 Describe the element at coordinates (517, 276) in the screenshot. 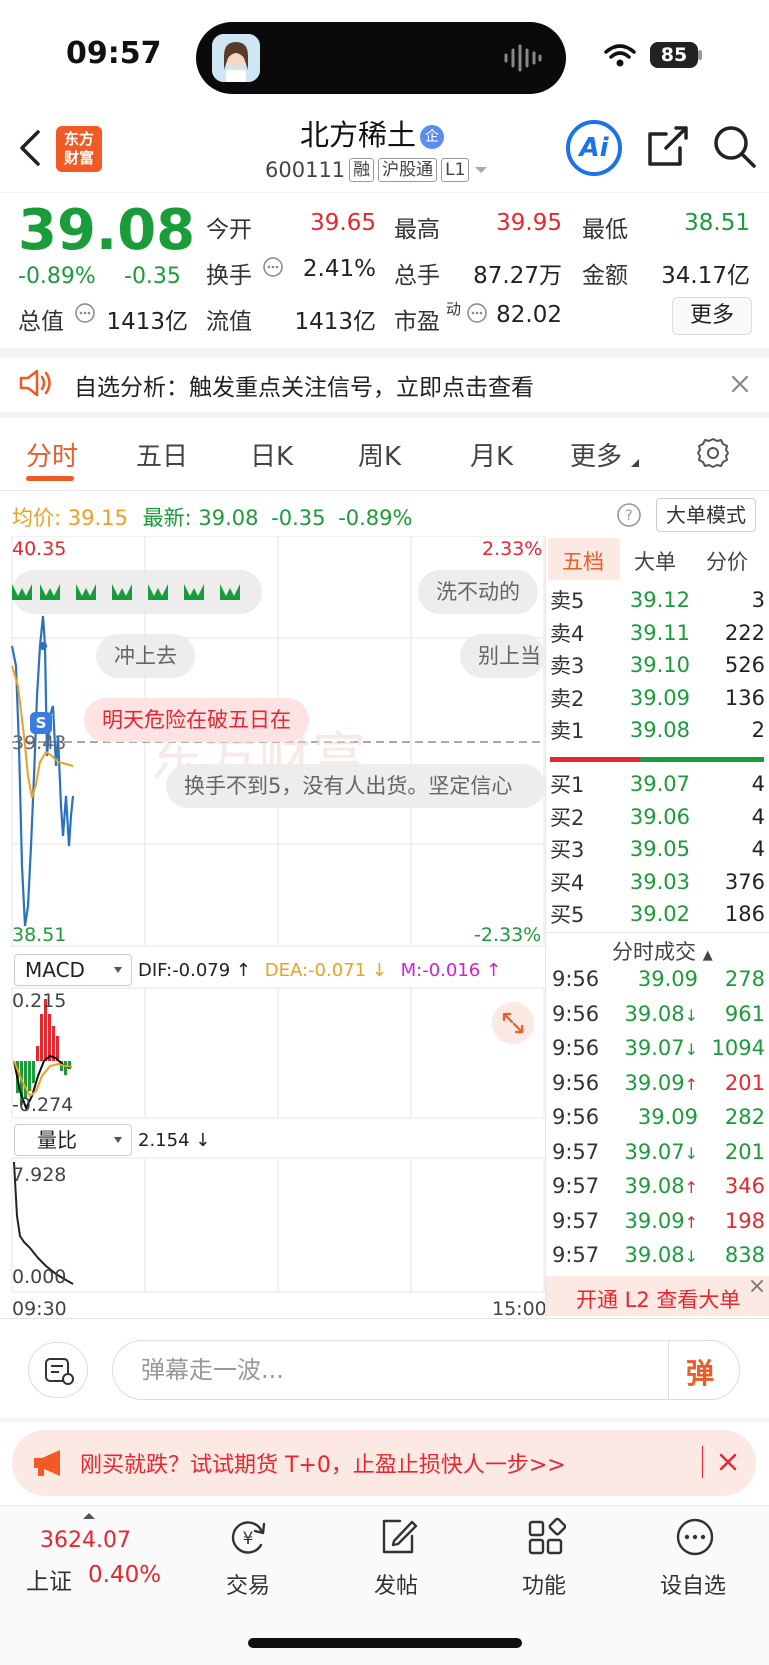

I see `volume-value: 87.27万` at that location.